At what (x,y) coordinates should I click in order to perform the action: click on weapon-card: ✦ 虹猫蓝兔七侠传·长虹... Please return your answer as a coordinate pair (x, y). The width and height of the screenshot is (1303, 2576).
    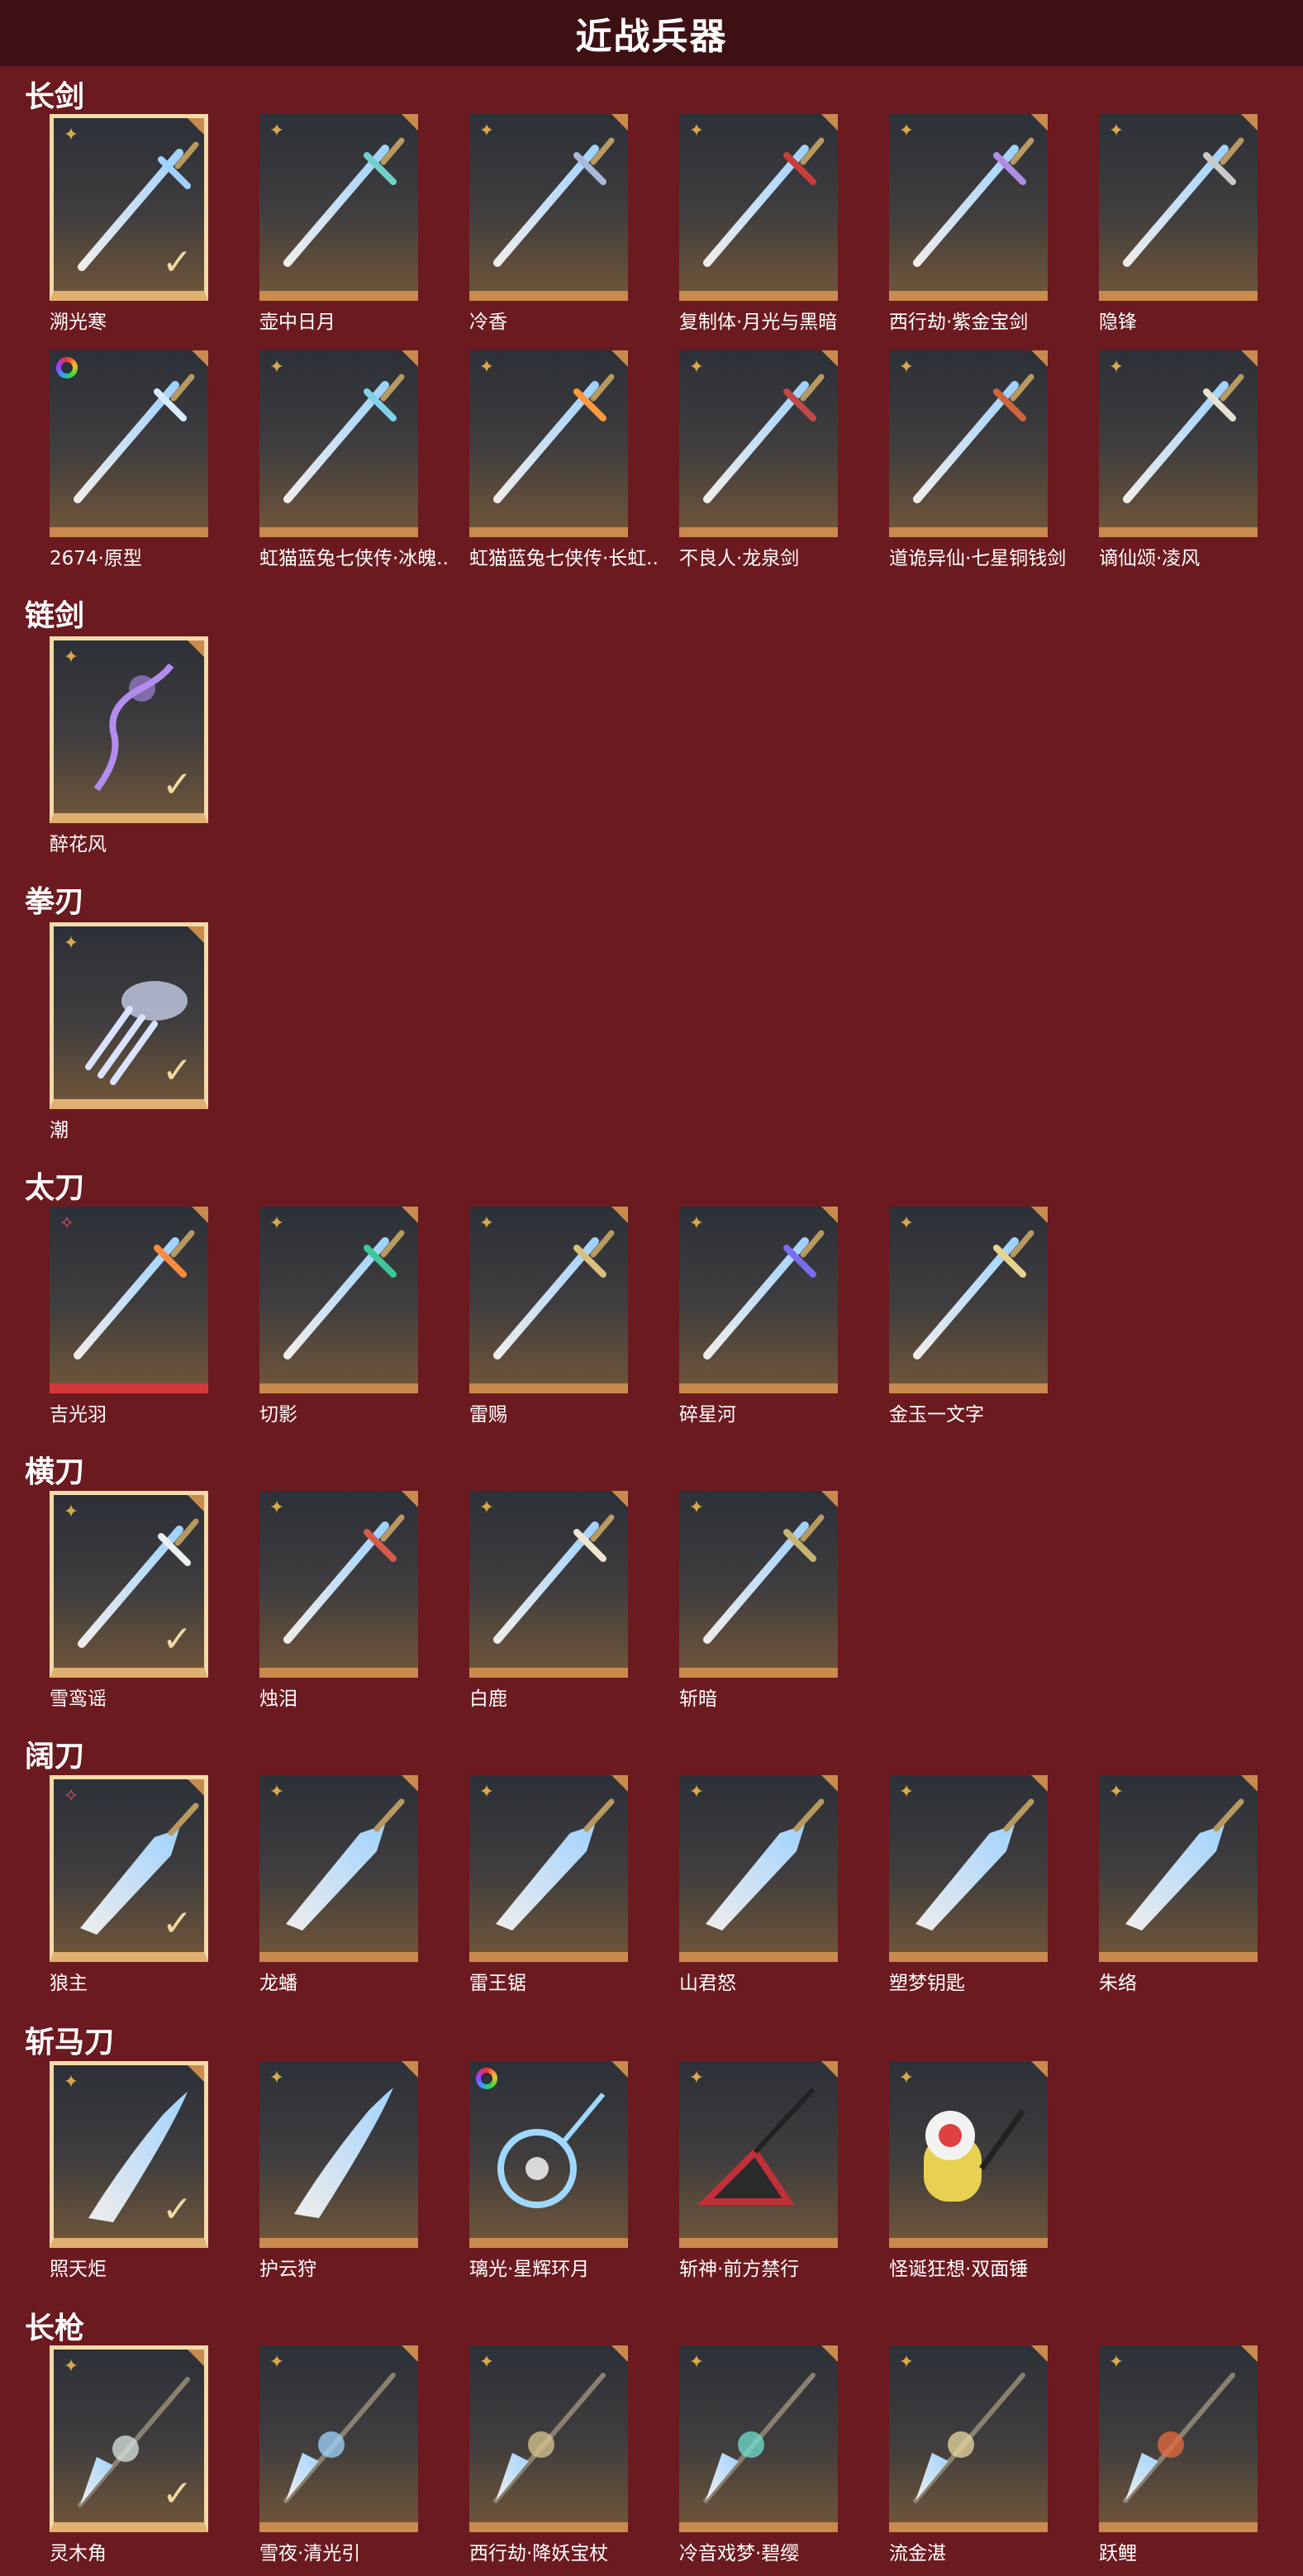
    Looking at the image, I should click on (564, 460).